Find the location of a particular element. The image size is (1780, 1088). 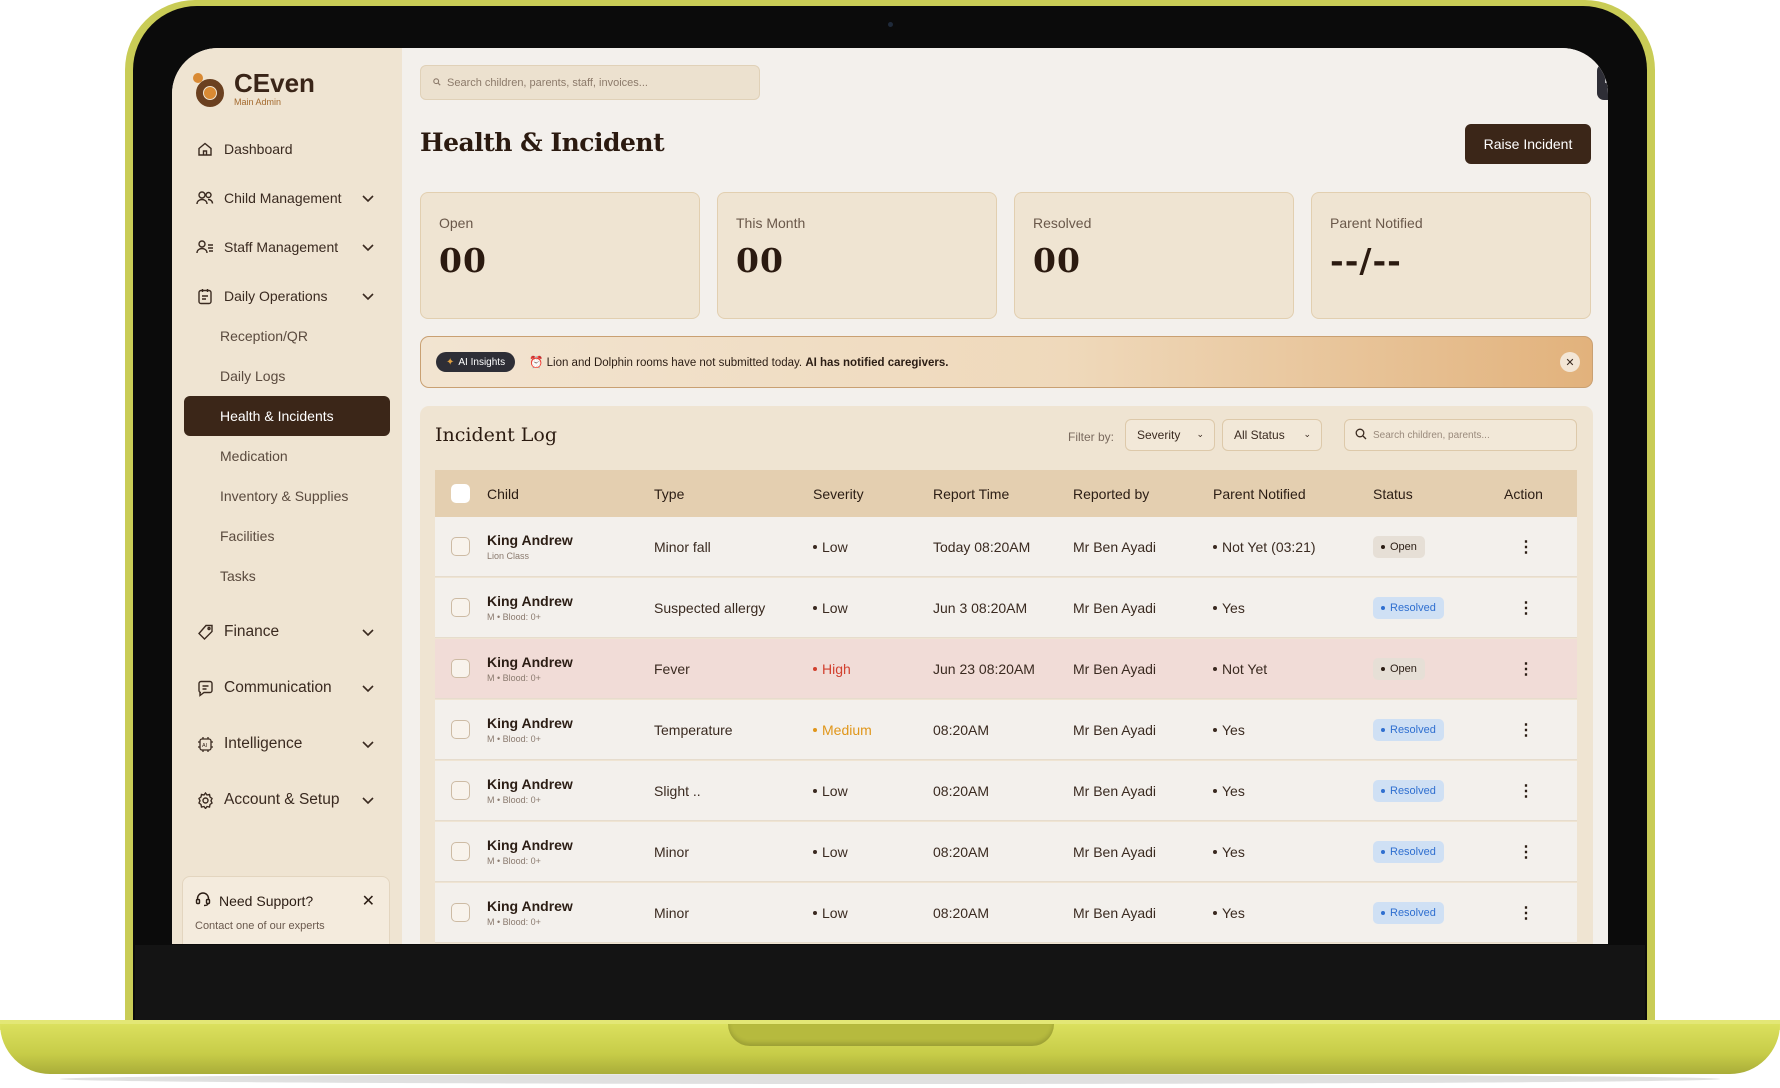

column-header-status: Status is located at coordinates (1393, 493).